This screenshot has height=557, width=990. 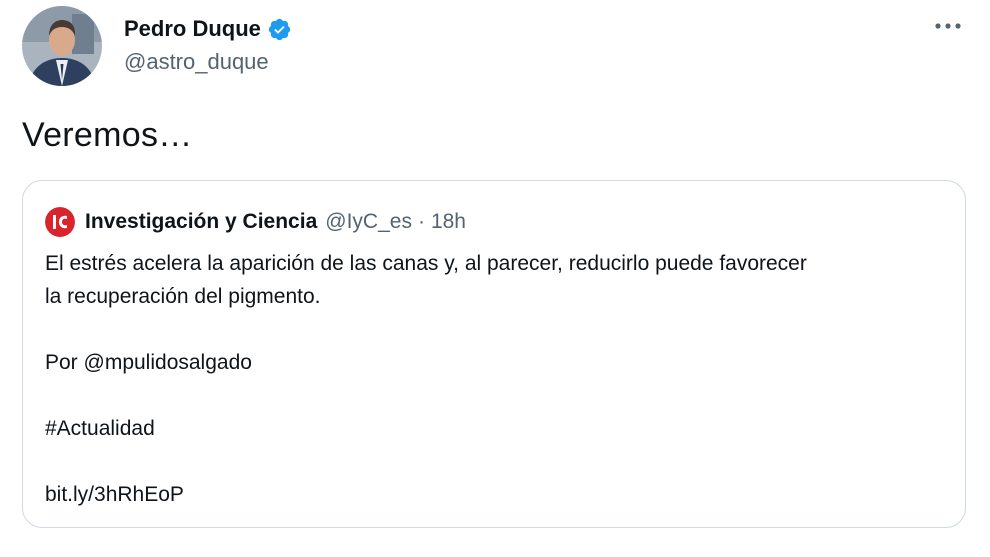 What do you see at coordinates (448, 222) in the screenshot?
I see `quoted-tweet-timestamp: 18h` at bounding box center [448, 222].